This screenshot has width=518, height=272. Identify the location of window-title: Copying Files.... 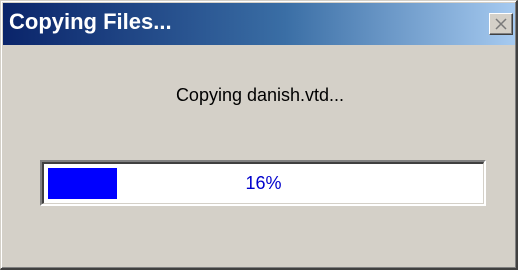
(90, 21).